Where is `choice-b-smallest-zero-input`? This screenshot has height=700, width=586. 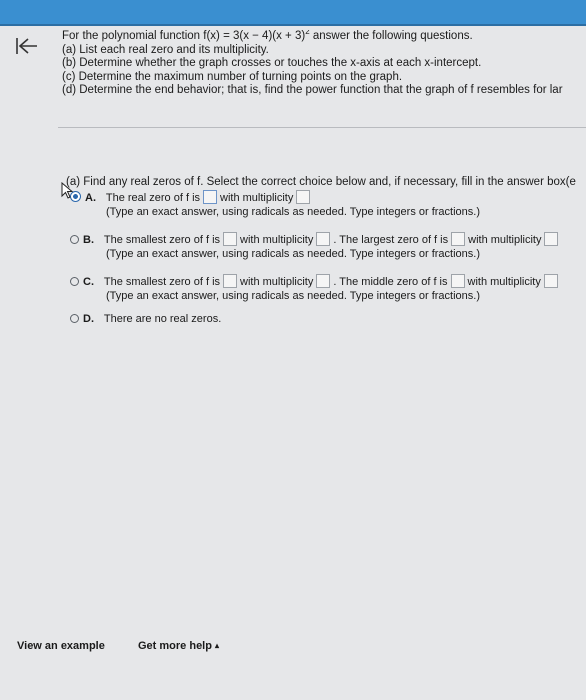
choice-b-smallest-zero-input is located at coordinates (230, 239).